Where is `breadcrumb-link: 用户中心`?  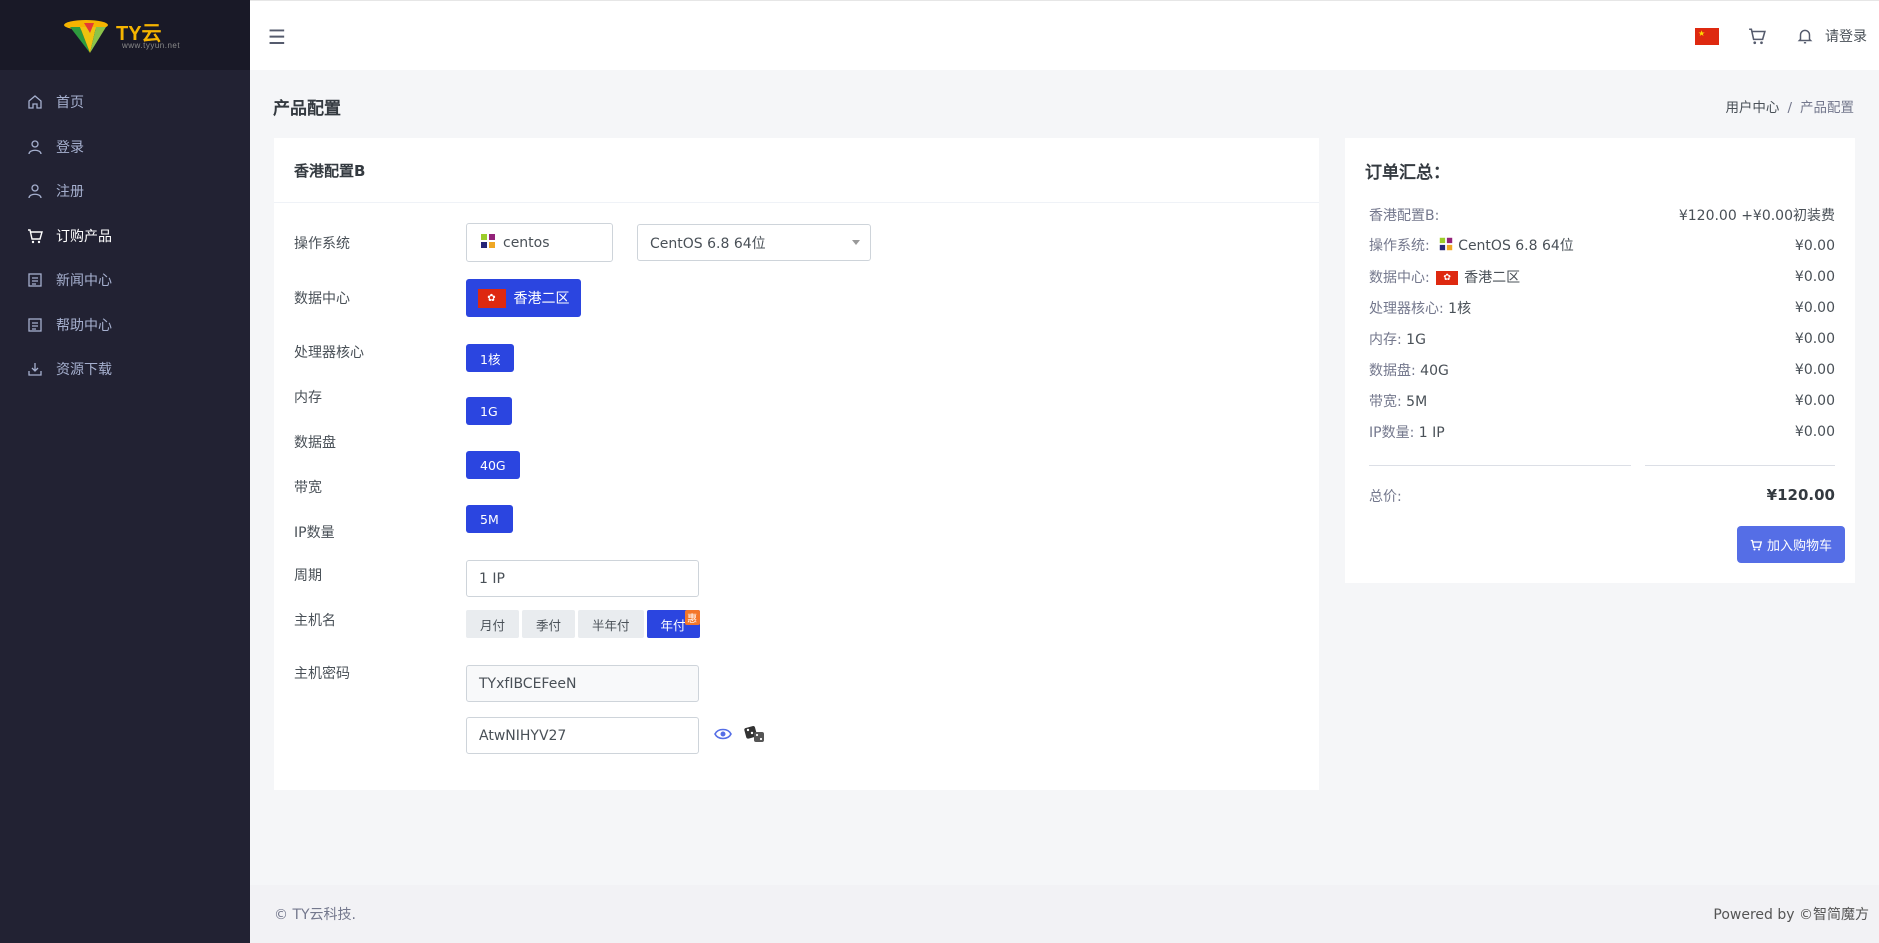 breadcrumb-link: 用户中心 is located at coordinates (1752, 108).